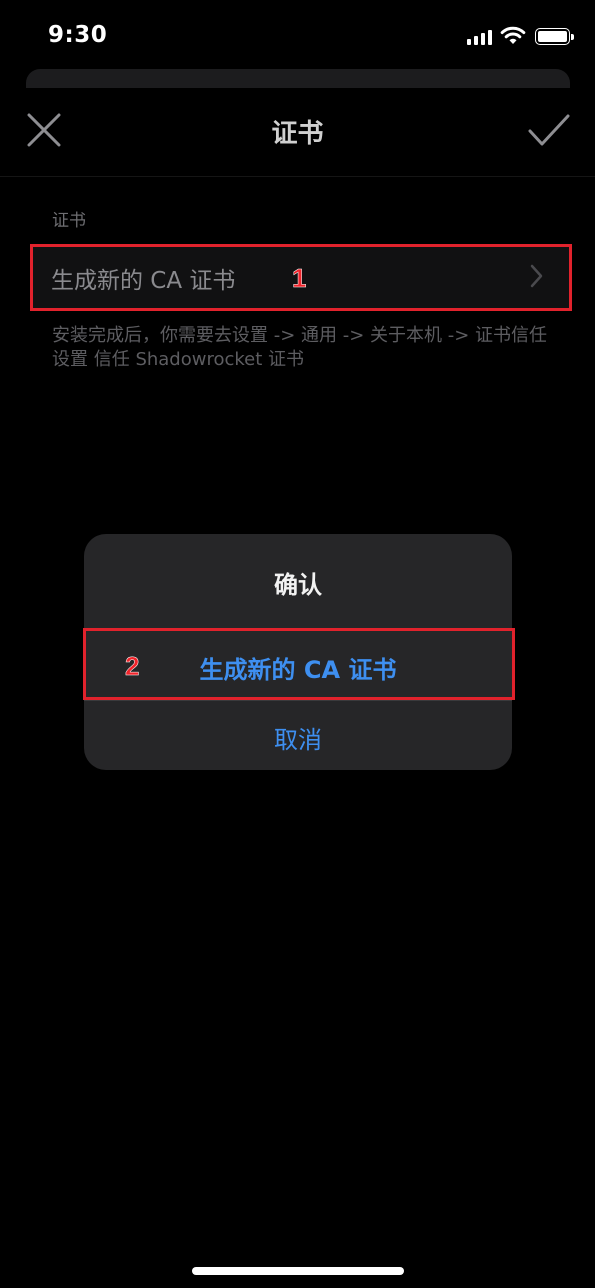 The width and height of the screenshot is (595, 1288). Describe the element at coordinates (298, 740) in the screenshot. I see `cancel-button-label: 取消` at that location.